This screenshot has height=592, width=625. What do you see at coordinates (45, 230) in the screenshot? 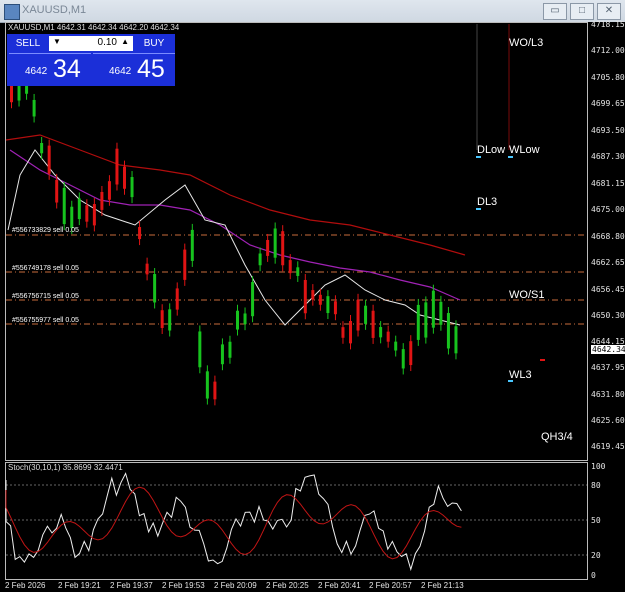
I see `order-label-1: #556733829 sell 0.05` at bounding box center [45, 230].